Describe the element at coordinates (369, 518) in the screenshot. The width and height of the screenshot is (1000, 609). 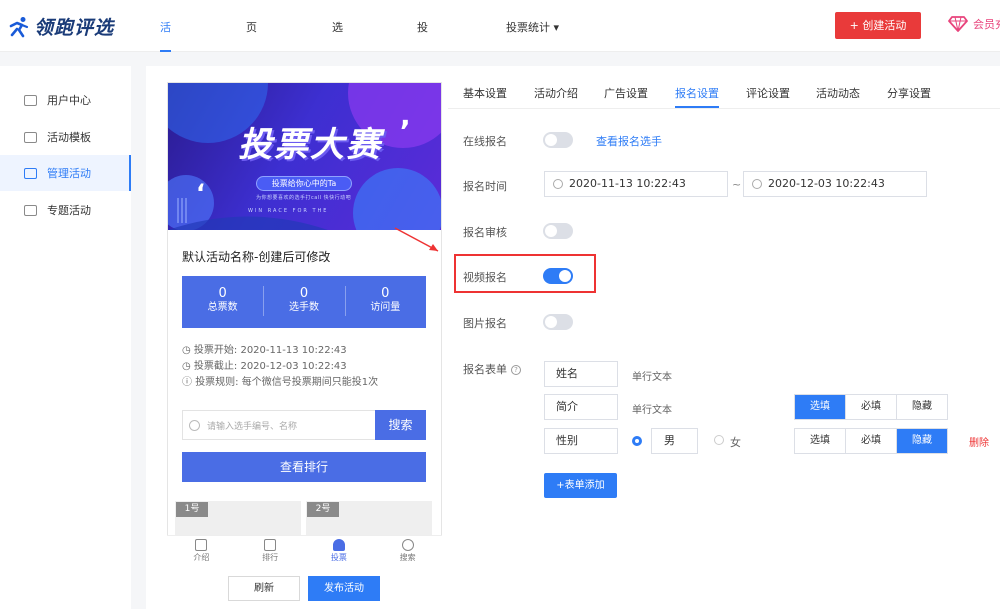
I see `contestant-tile: 2号` at that location.